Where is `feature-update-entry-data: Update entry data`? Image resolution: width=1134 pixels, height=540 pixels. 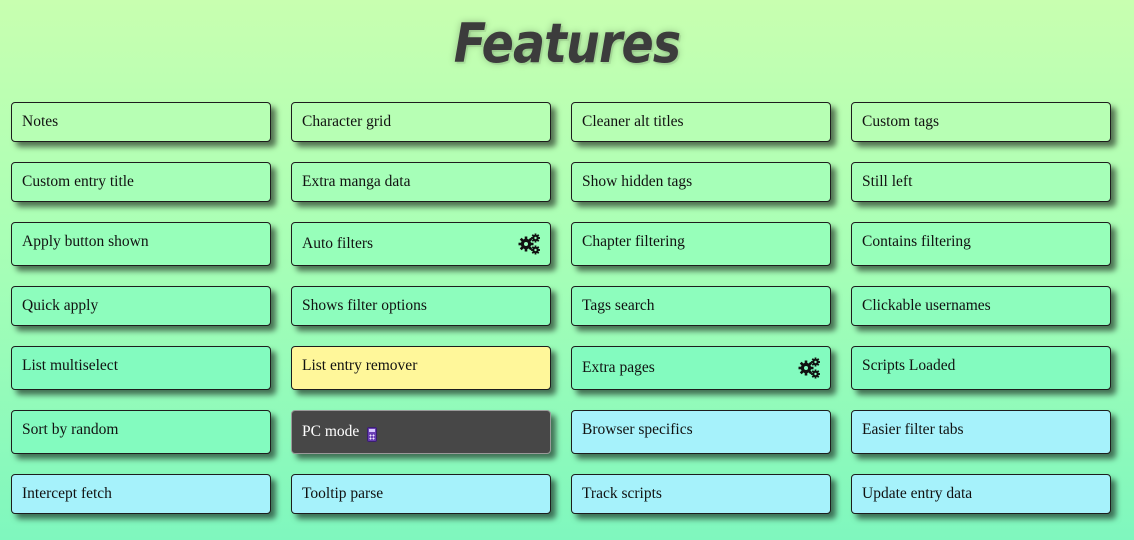
feature-update-entry-data: Update entry data is located at coordinates (981, 494).